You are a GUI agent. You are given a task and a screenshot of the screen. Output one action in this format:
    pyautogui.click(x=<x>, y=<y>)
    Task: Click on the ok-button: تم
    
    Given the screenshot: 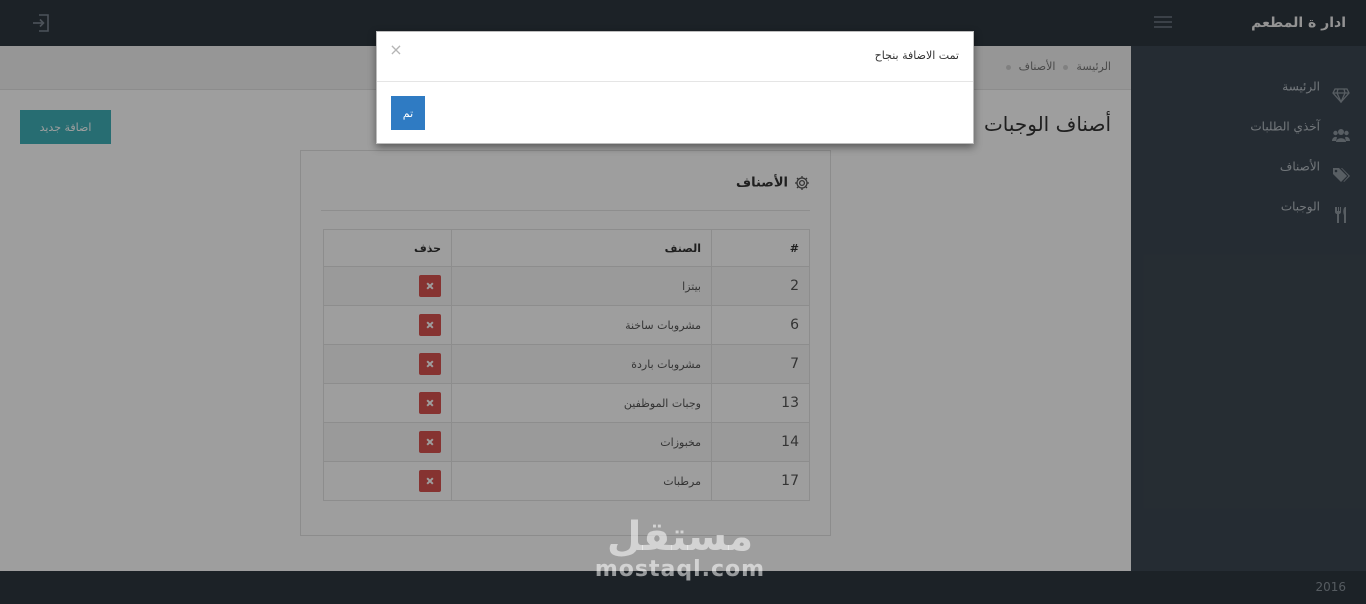 What is the action you would take?
    pyautogui.click(x=408, y=113)
    